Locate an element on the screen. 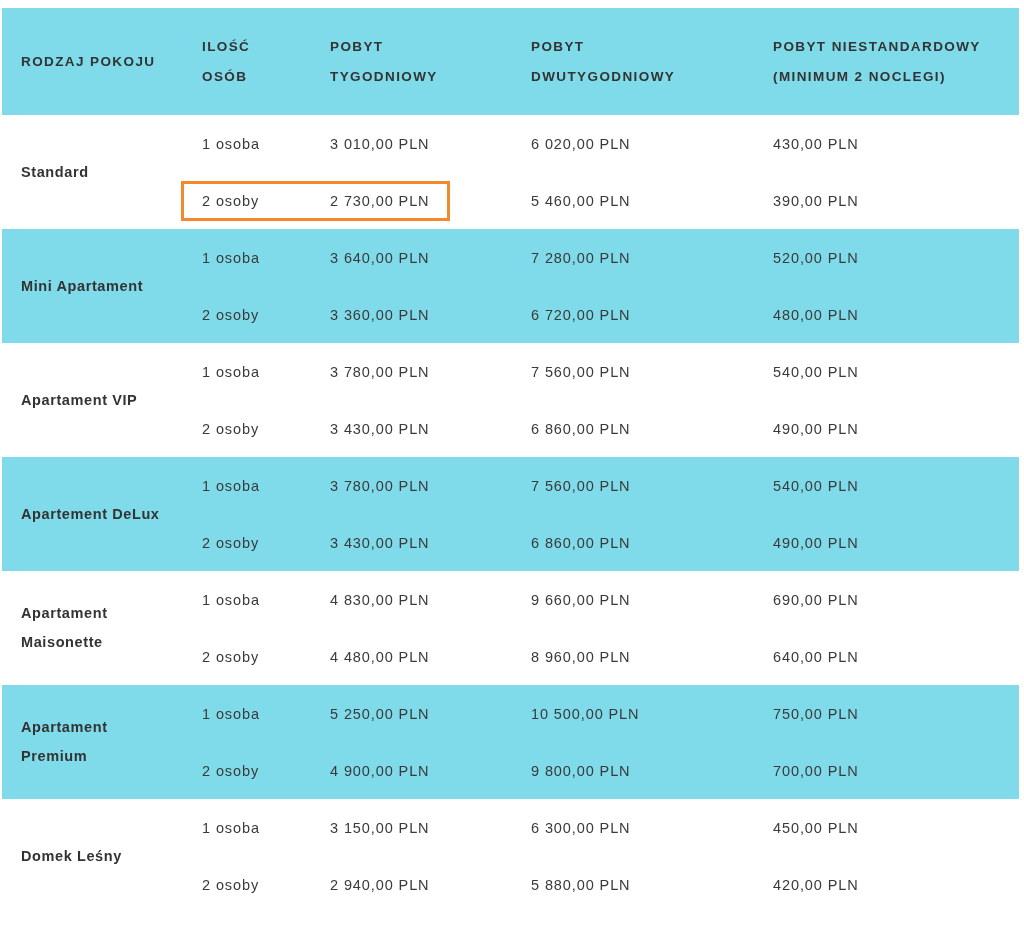 The image size is (1024, 931). price-cell-text: 640,00 PLN is located at coordinates (816, 656).